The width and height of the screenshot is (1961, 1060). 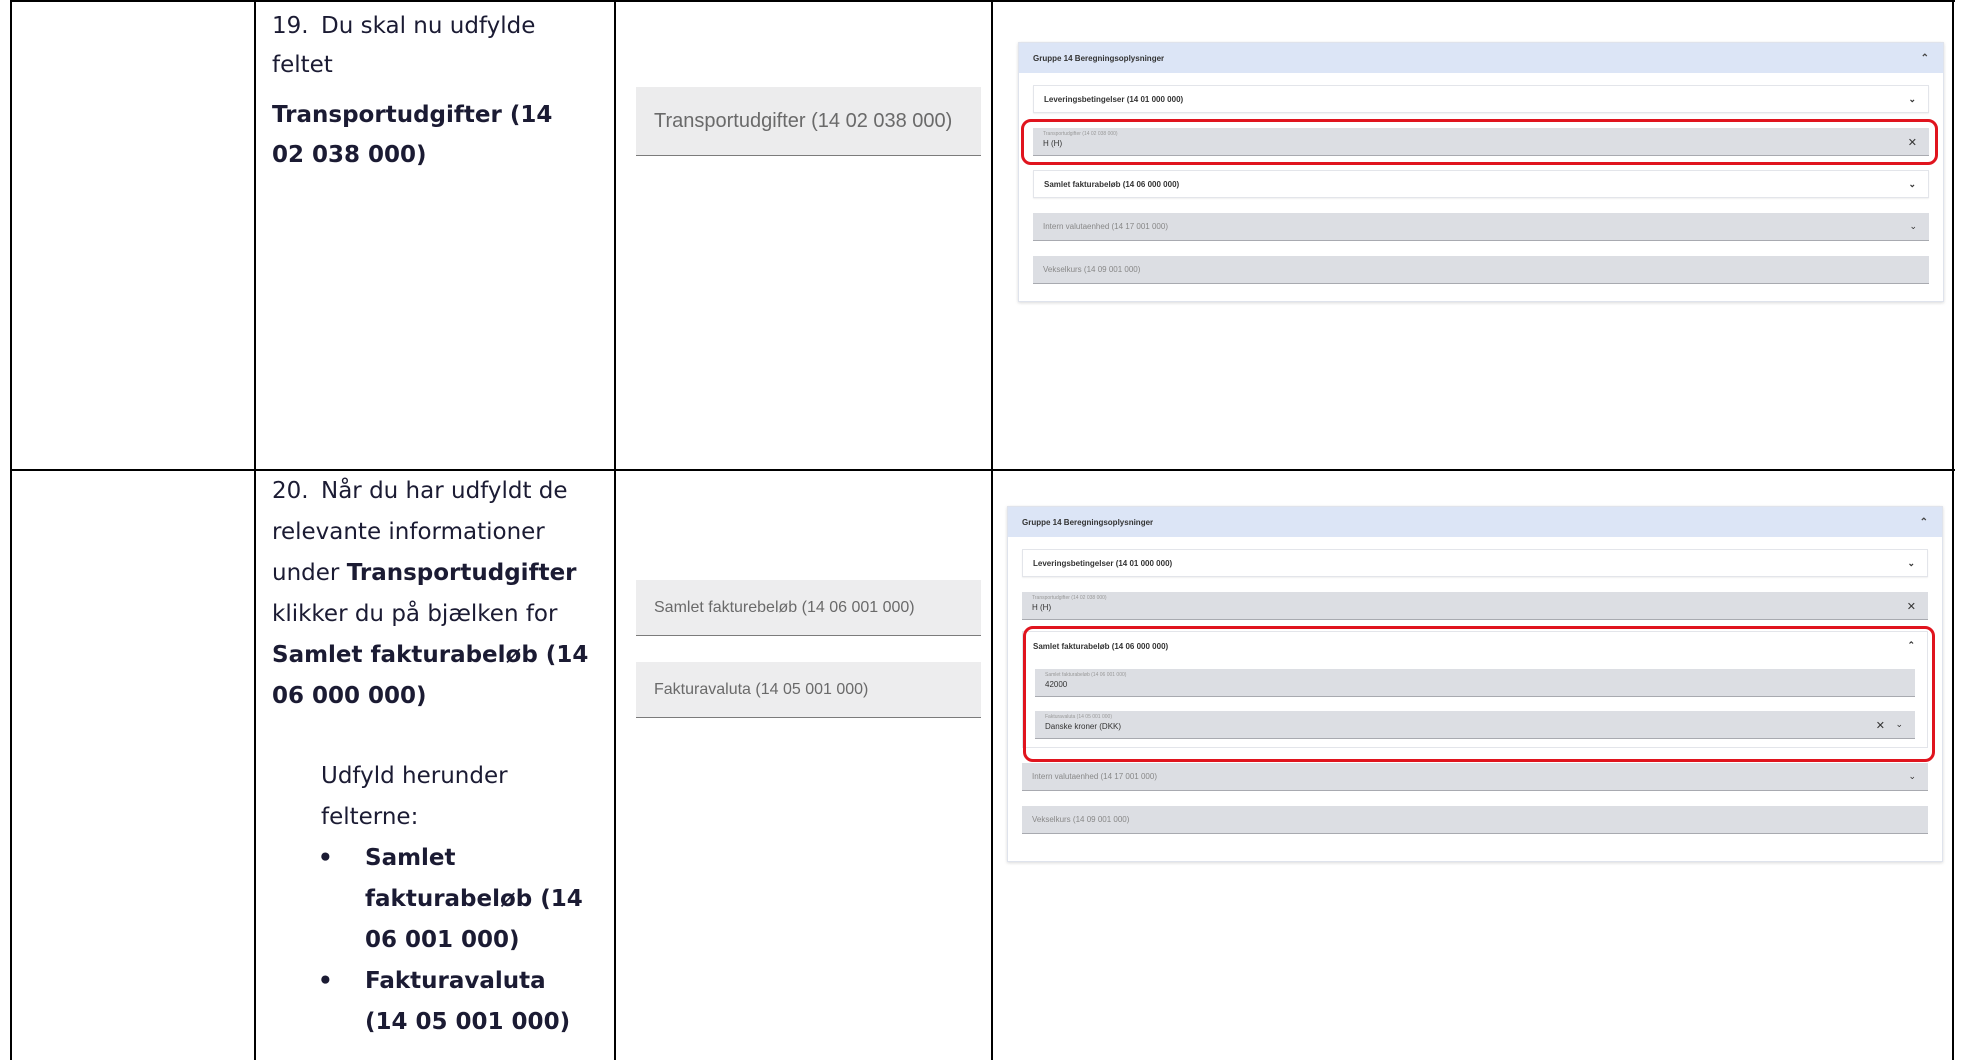 I want to click on field-label: Transportudgifter (14 02 038 000), so click(x=803, y=120).